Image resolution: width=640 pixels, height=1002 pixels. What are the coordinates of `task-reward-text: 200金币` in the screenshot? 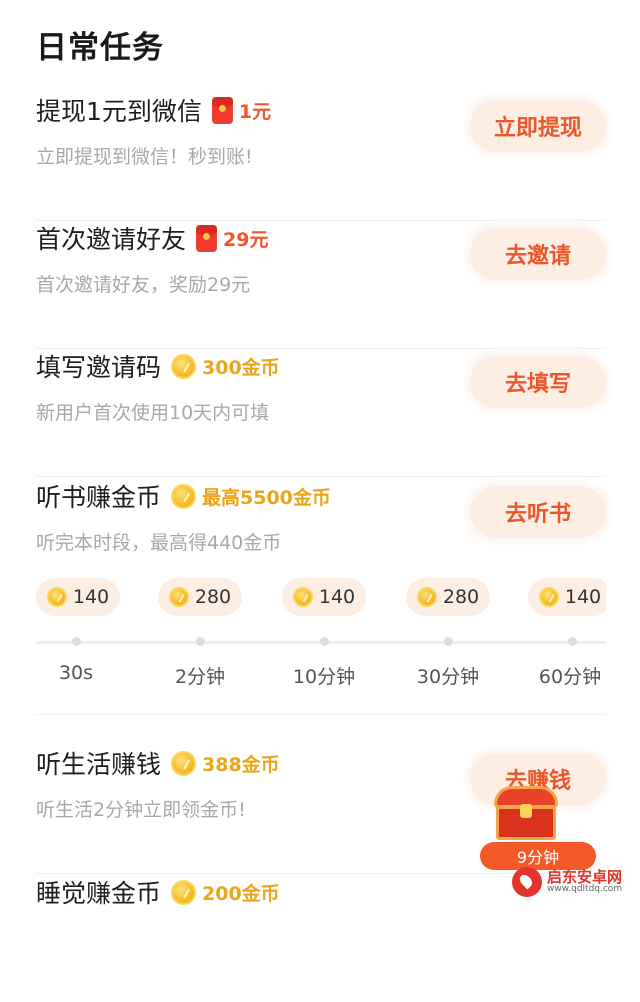 It's located at (241, 893).